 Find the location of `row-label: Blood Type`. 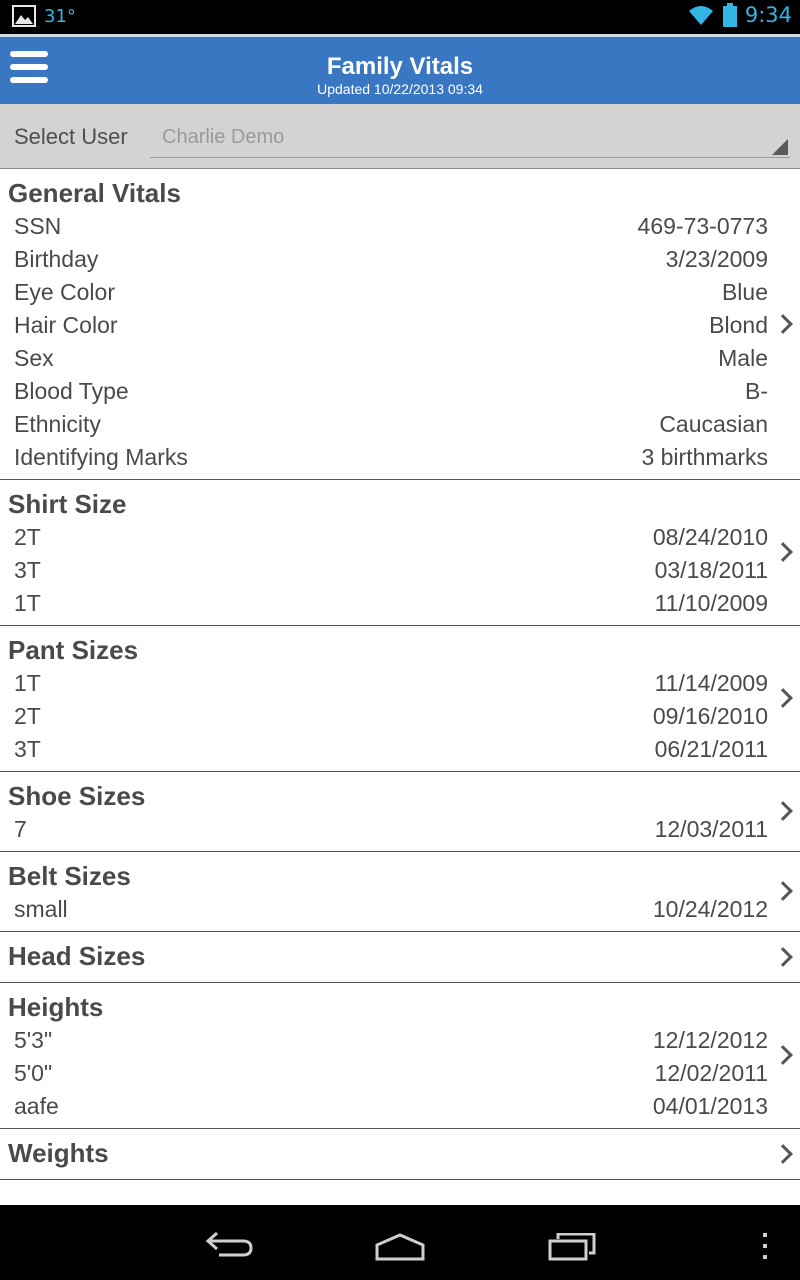

row-label: Blood Type is located at coordinates (71, 391).